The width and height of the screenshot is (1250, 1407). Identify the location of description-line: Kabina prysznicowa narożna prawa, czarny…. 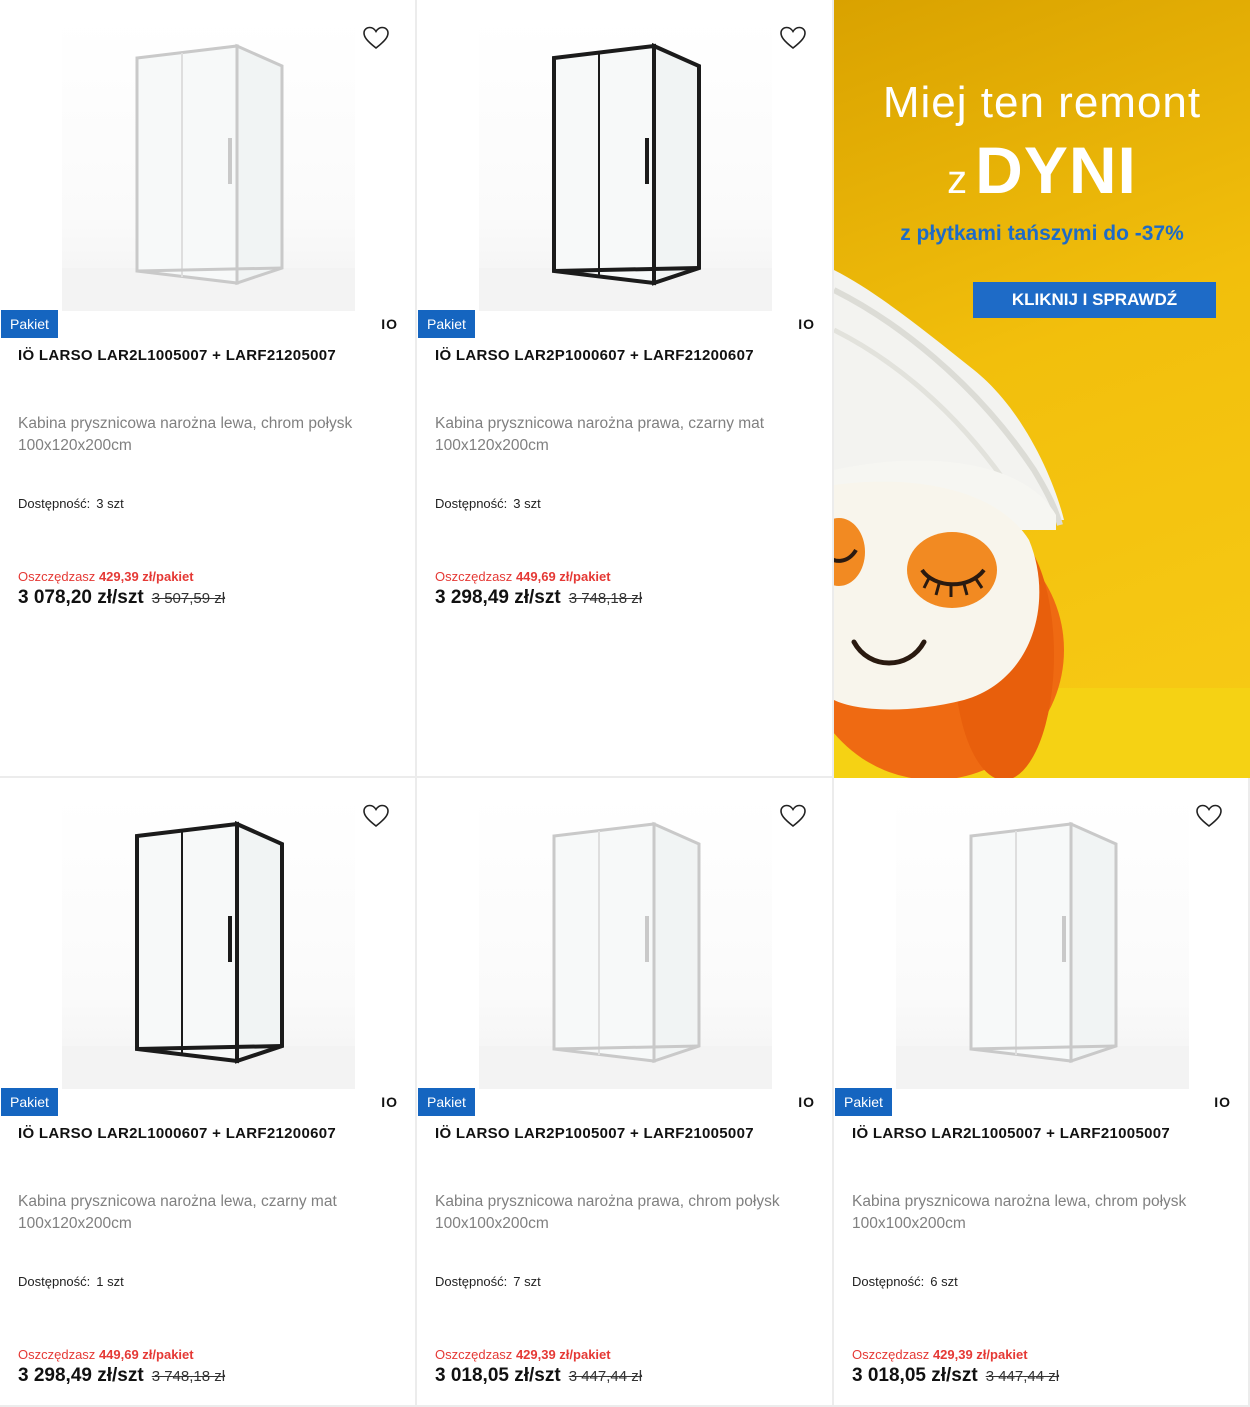
(600, 423).